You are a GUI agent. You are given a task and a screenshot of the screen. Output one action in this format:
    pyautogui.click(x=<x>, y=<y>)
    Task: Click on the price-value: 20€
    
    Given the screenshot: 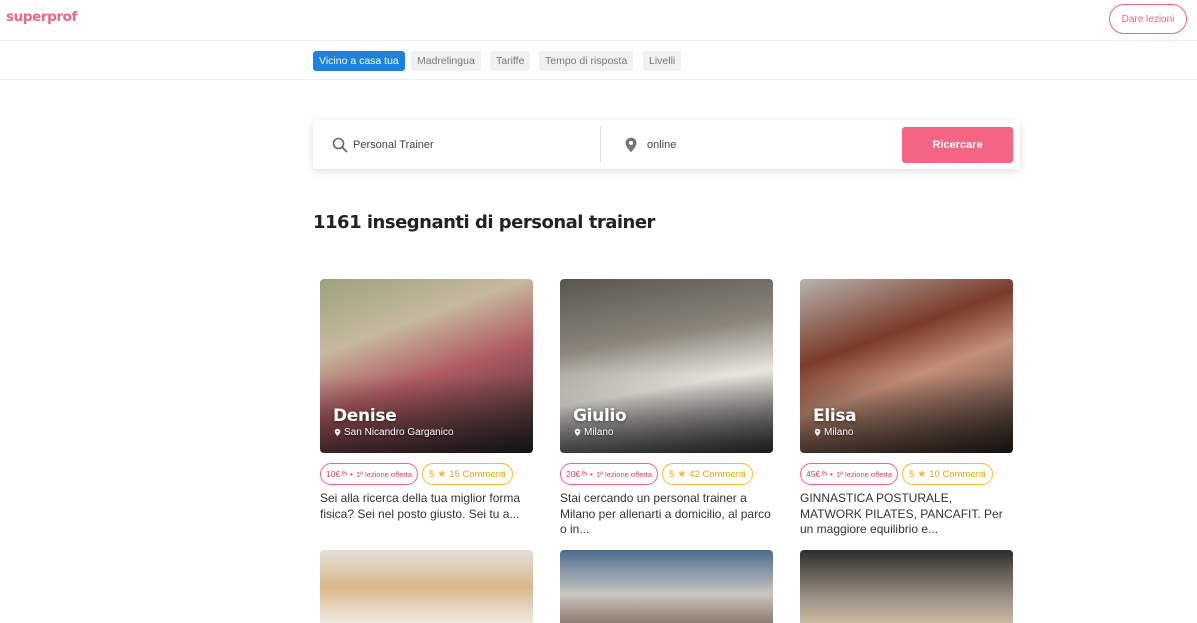 What is the action you would take?
    pyautogui.click(x=573, y=474)
    